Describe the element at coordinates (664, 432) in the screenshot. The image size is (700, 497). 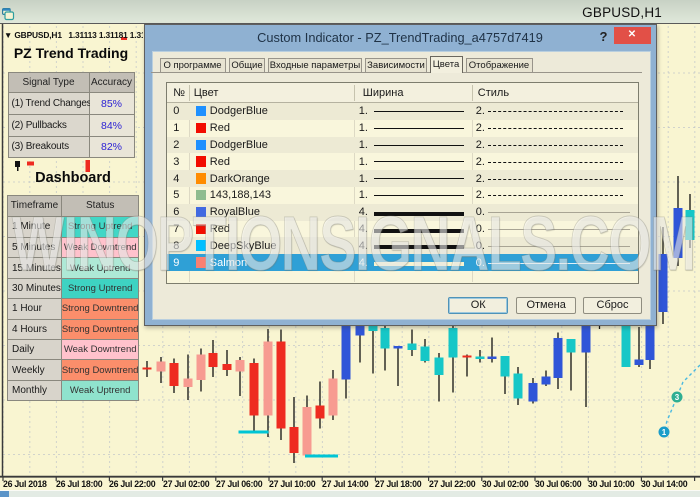
I see `svg-text: 1` at that location.